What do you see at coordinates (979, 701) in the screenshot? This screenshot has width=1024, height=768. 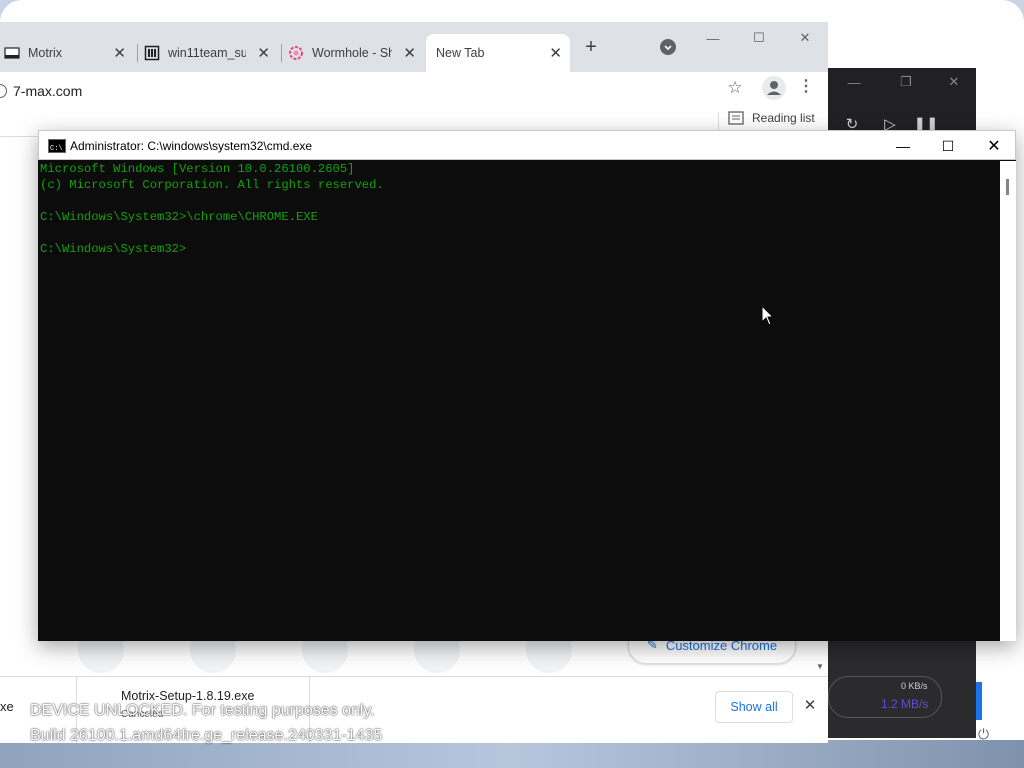 I see `accent-tab` at bounding box center [979, 701].